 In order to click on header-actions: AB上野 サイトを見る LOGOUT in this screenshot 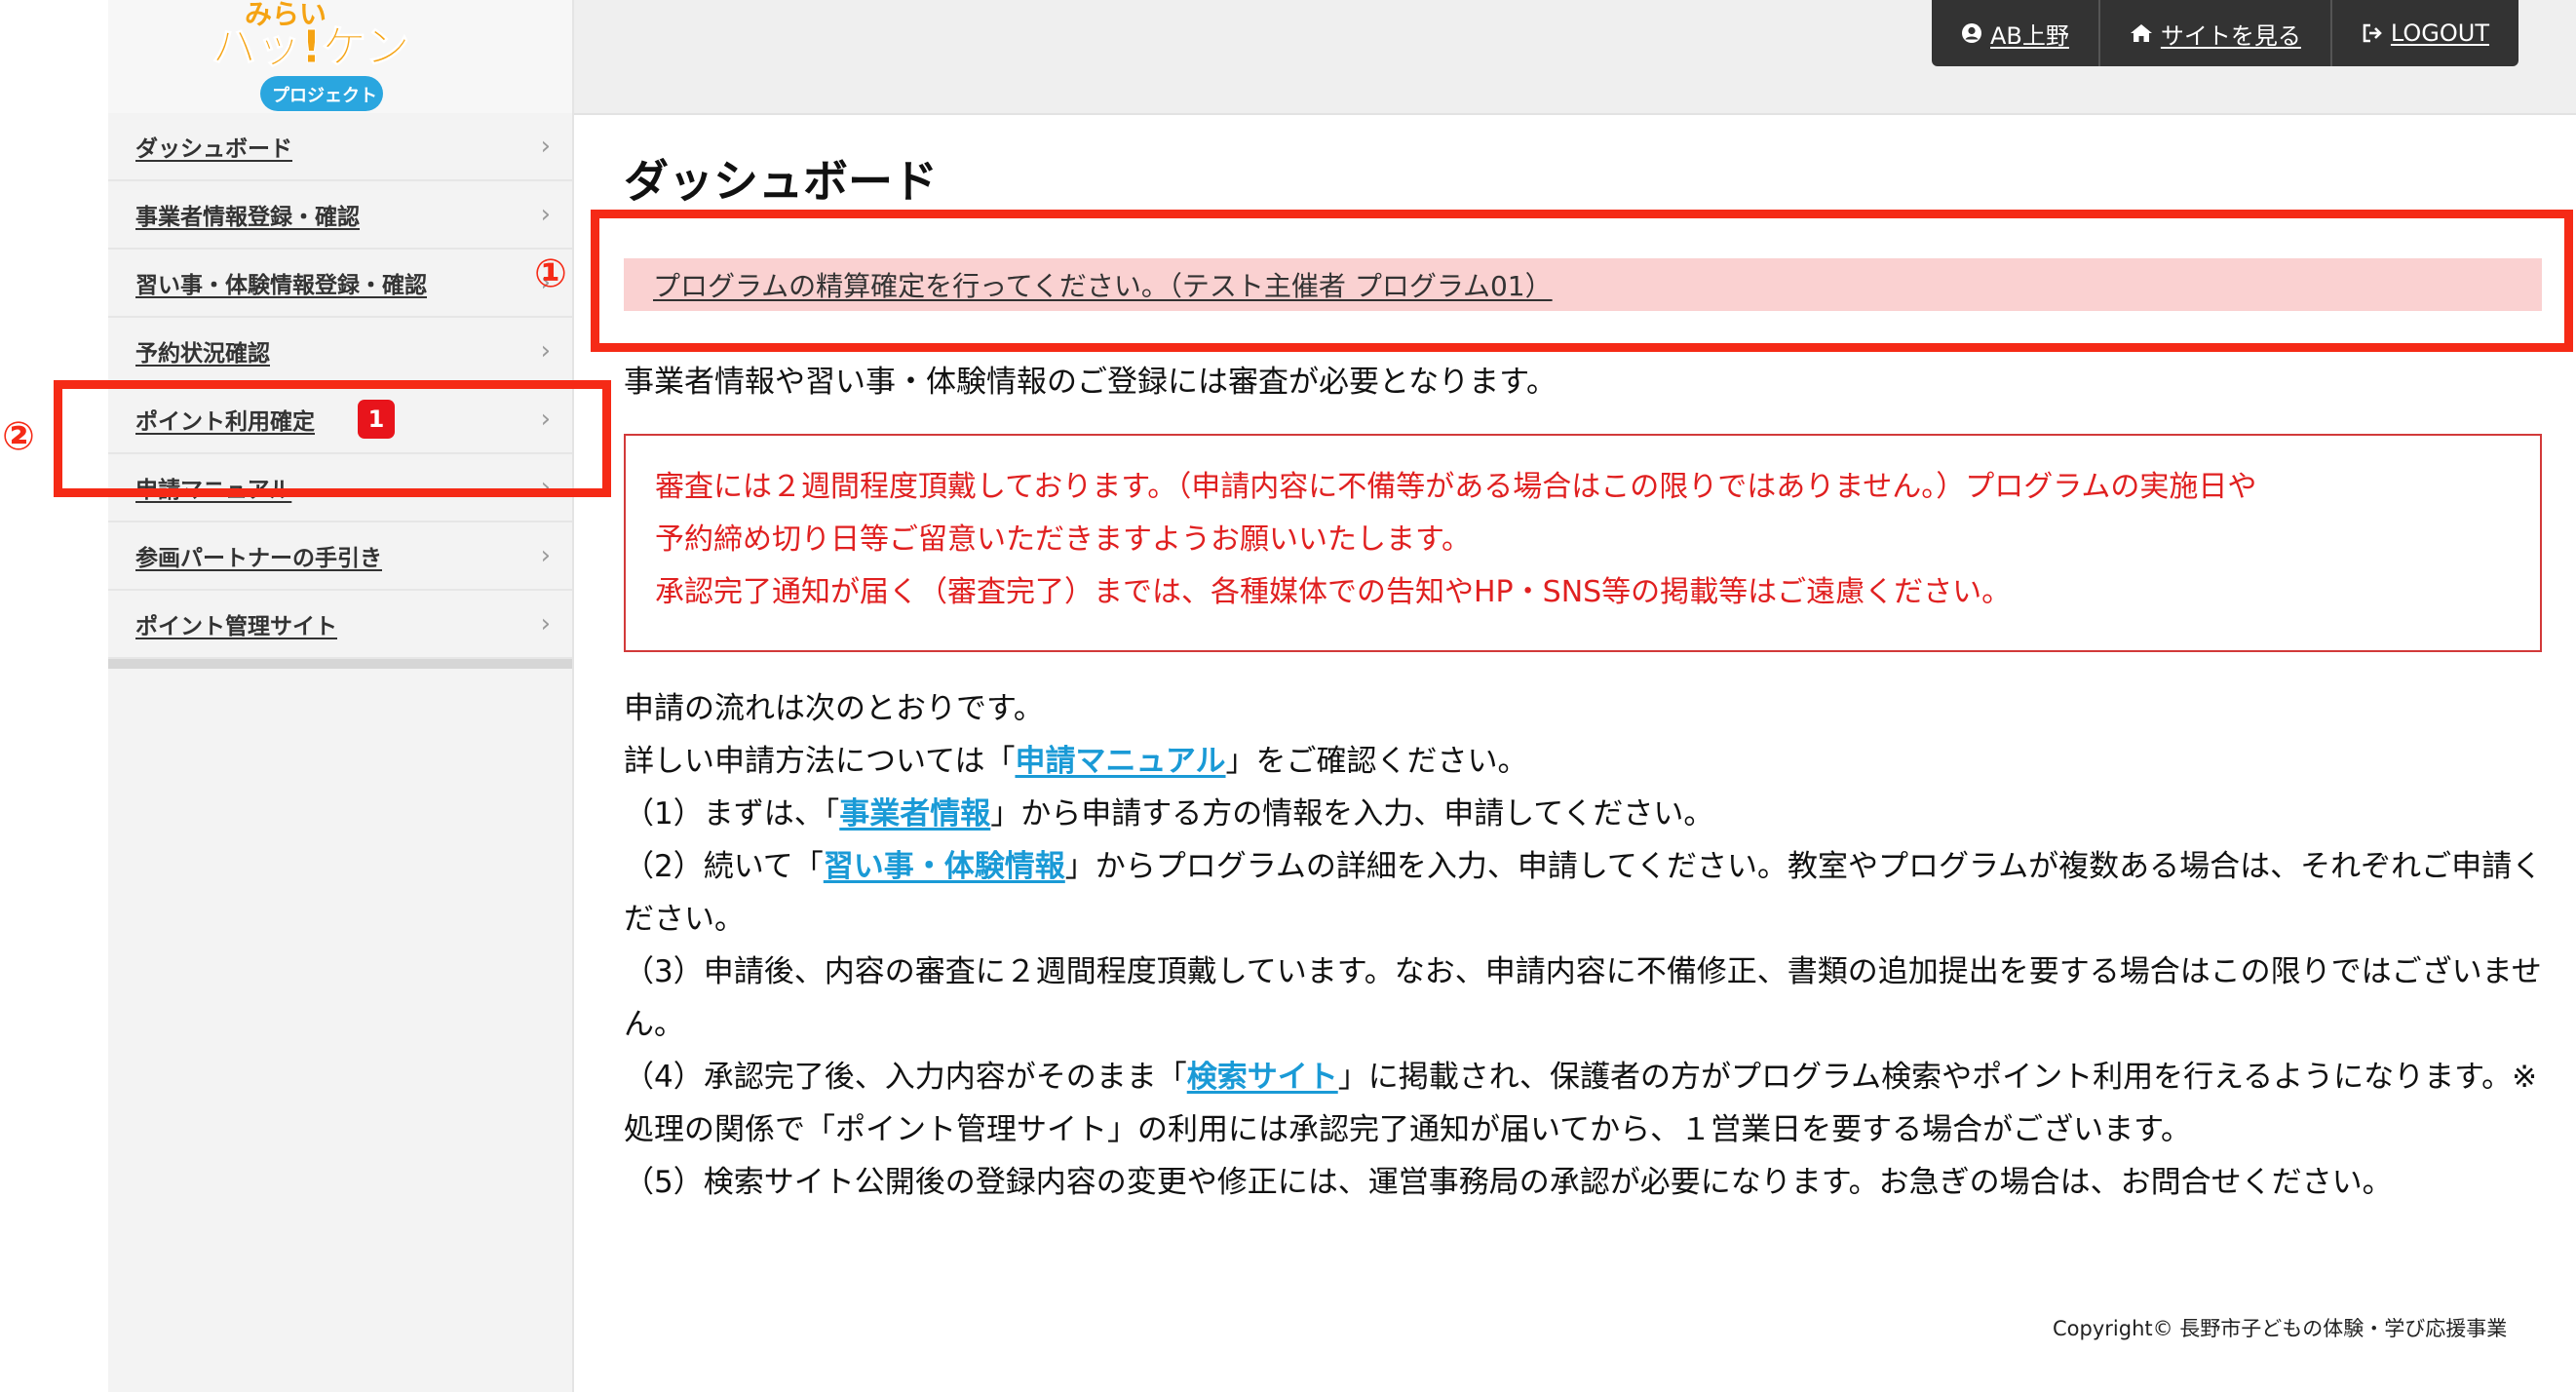, I will do `click(2225, 33)`.